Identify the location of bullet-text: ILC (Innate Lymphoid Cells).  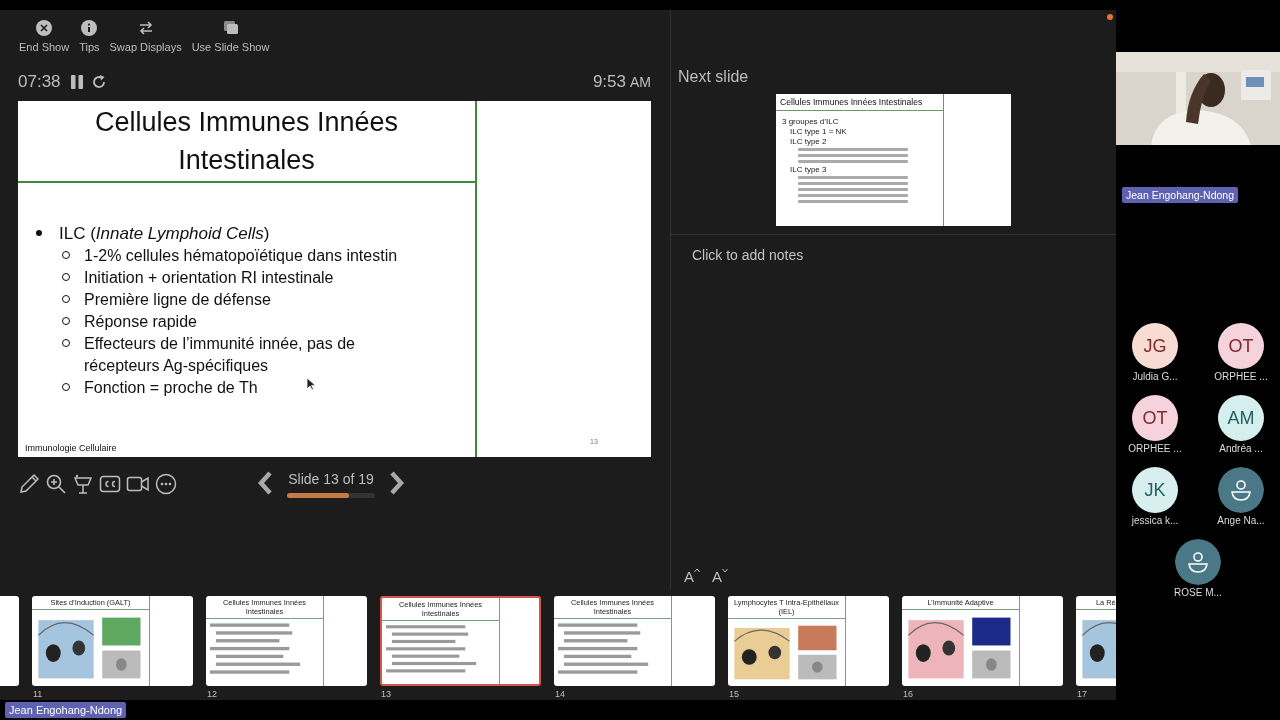
(164, 234).